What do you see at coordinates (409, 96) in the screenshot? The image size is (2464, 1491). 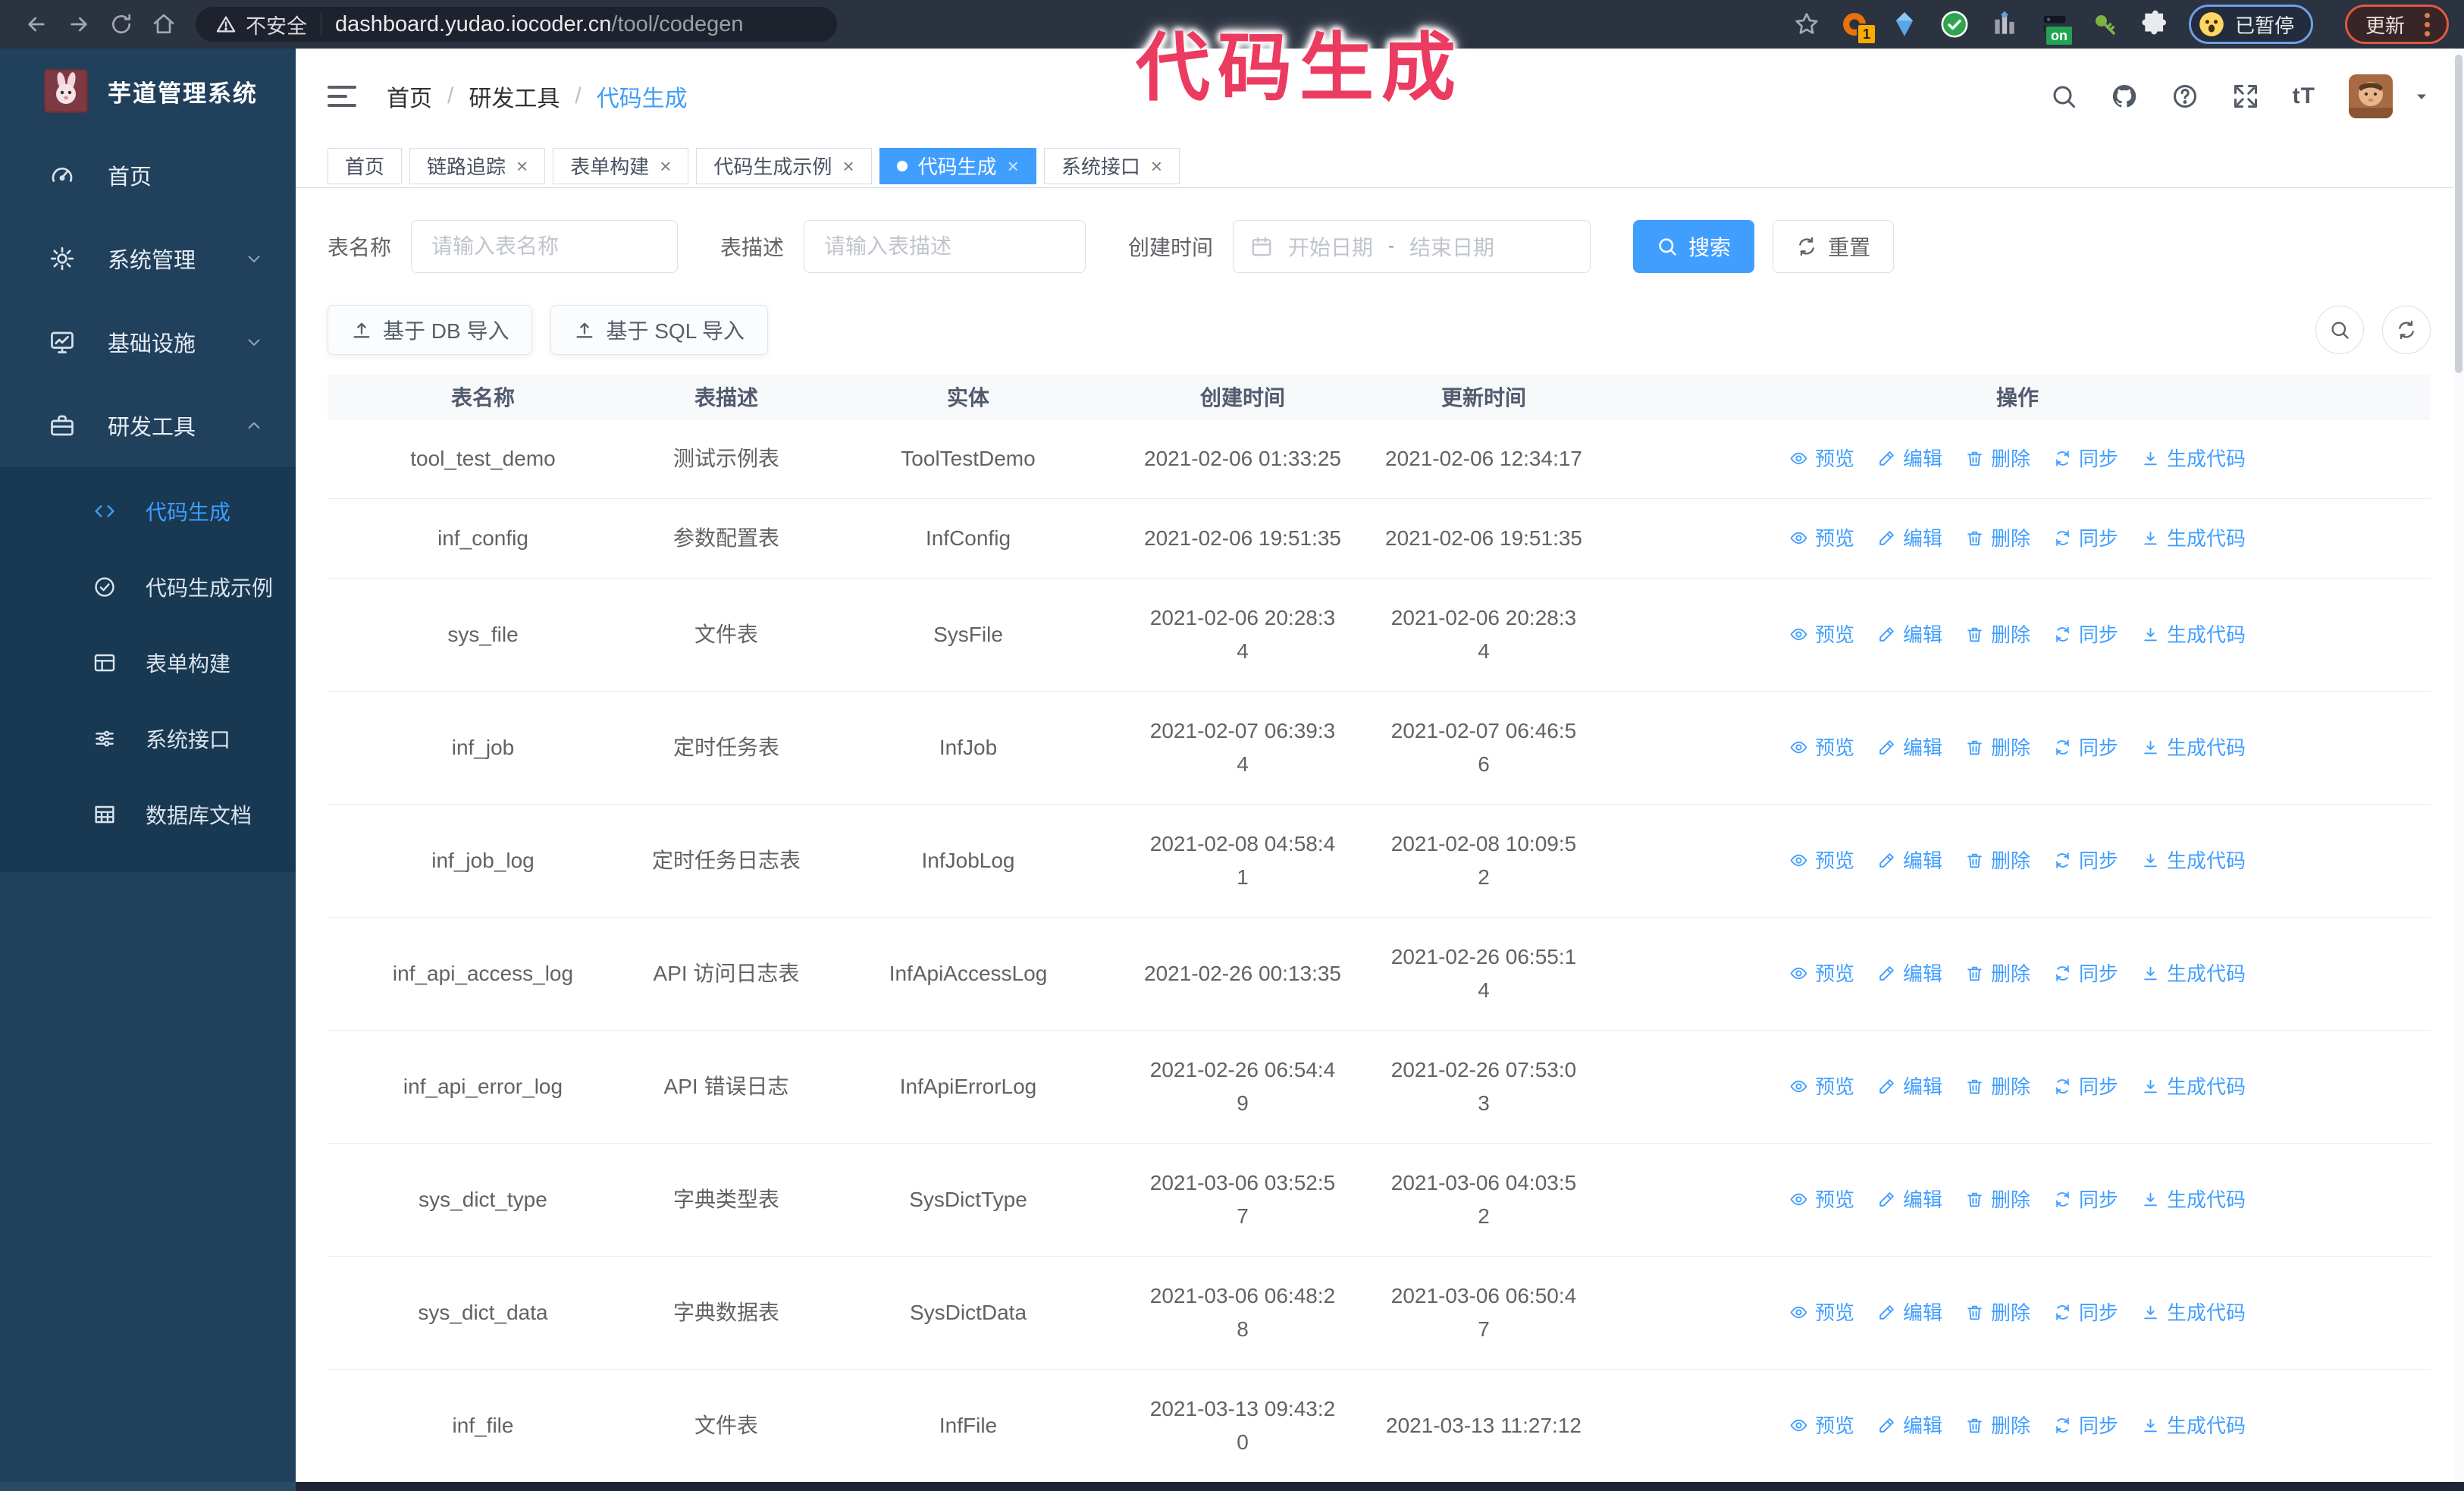 I see `breadcrumb-item: 首页` at bounding box center [409, 96].